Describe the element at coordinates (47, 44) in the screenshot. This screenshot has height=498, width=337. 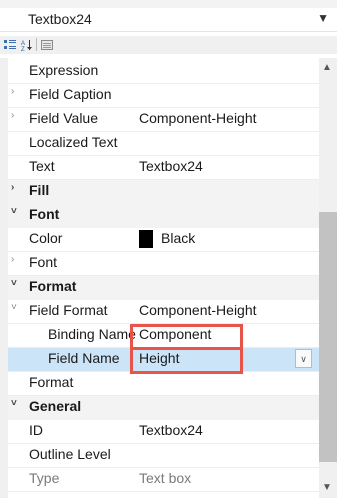
I see `property-pages-icon` at that location.